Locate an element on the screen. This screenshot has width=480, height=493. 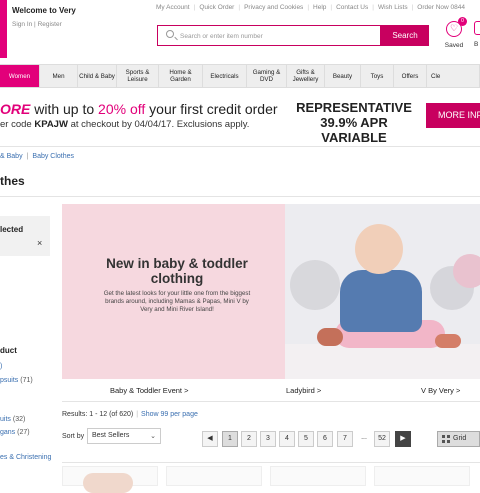
filter-option: gans (27) is located at coordinates (15, 432).